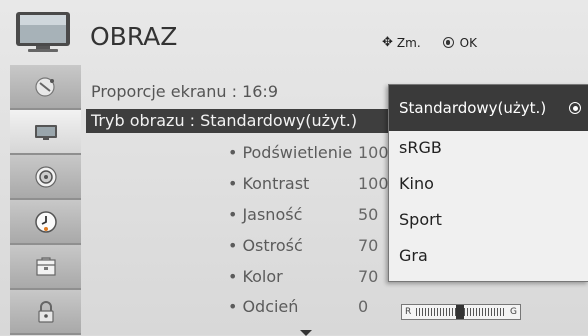 Image resolution: width=588 pixels, height=336 pixels. I want to click on dropdown-option-cinema: Kino, so click(488, 184).